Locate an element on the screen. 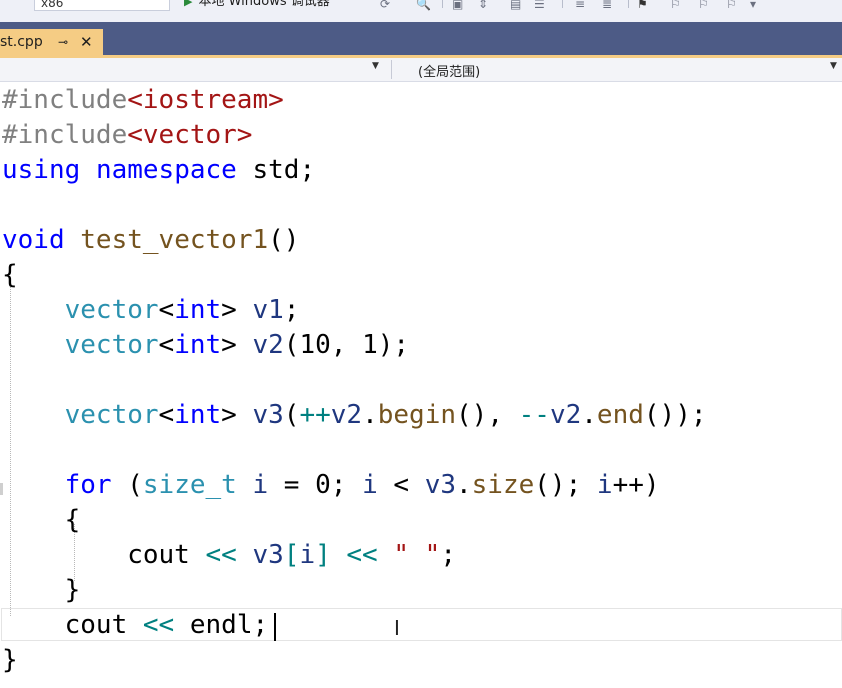 This screenshot has height=688, width=842. next-bookmark-icon: ⚐ is located at coordinates (703, 5).